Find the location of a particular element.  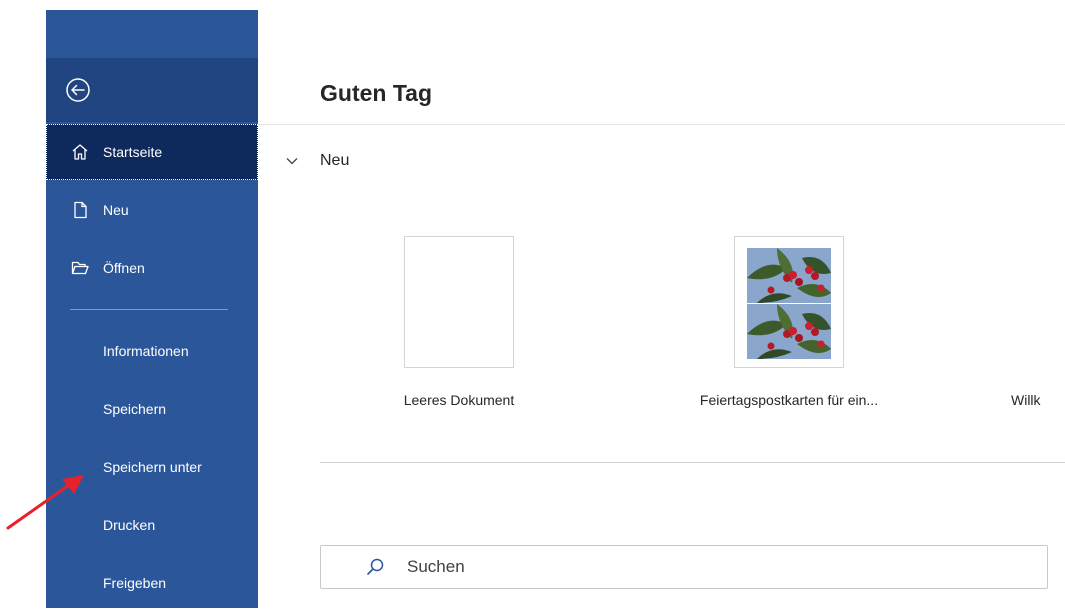

back-button is located at coordinates (78, 90).